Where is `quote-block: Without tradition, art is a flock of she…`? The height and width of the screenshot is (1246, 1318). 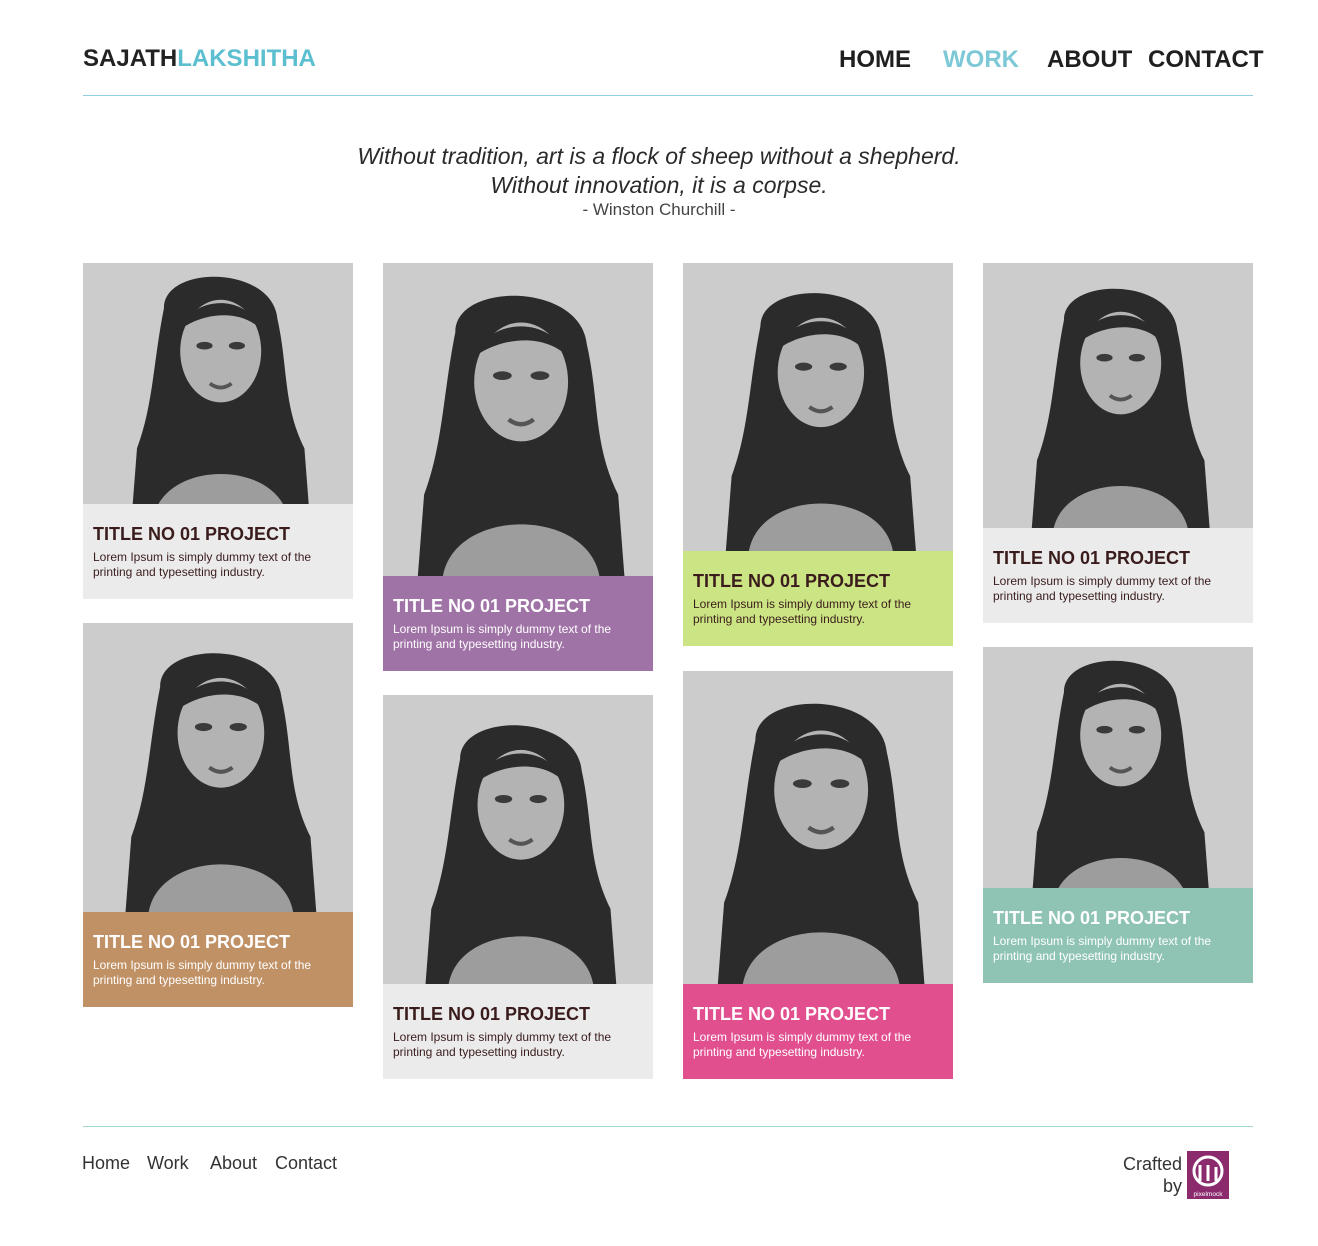 quote-block: Without tradition, art is a flock of she… is located at coordinates (659, 181).